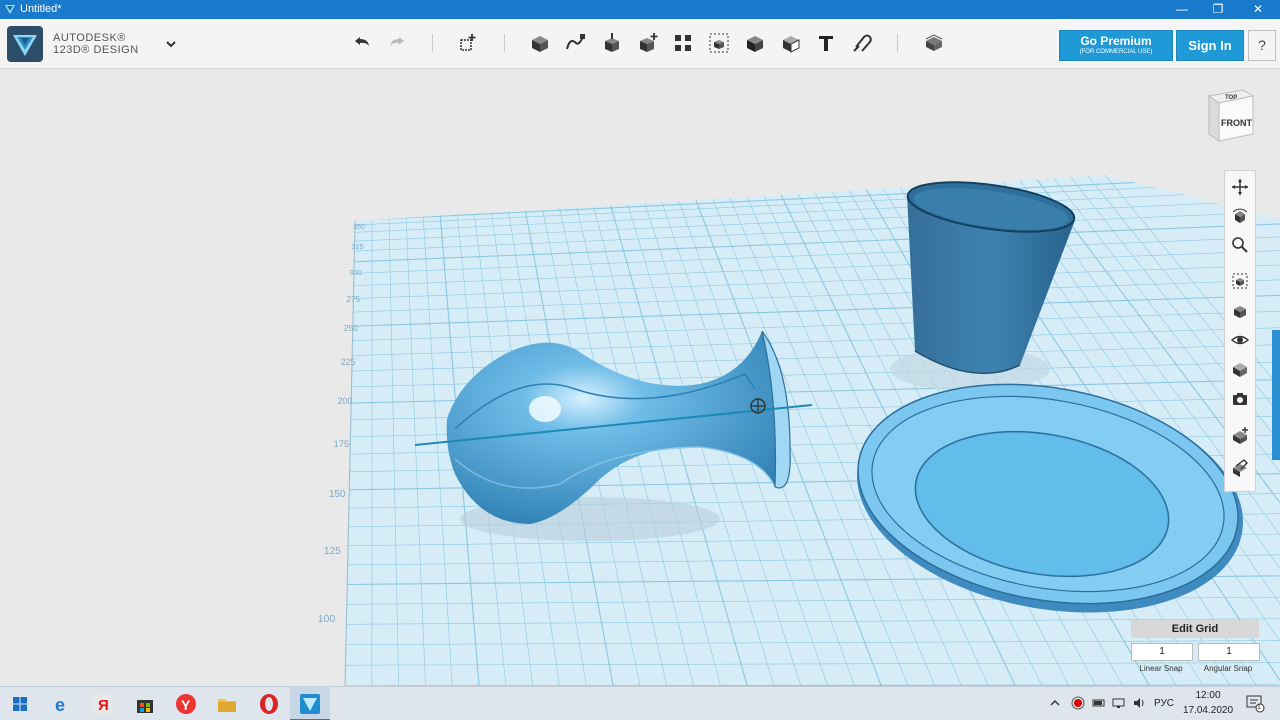 Image resolution: width=1280 pixels, height=720 pixels. What do you see at coordinates (89, 38) in the screenshot?
I see `brand-autodesk: AUTODESK®` at bounding box center [89, 38].